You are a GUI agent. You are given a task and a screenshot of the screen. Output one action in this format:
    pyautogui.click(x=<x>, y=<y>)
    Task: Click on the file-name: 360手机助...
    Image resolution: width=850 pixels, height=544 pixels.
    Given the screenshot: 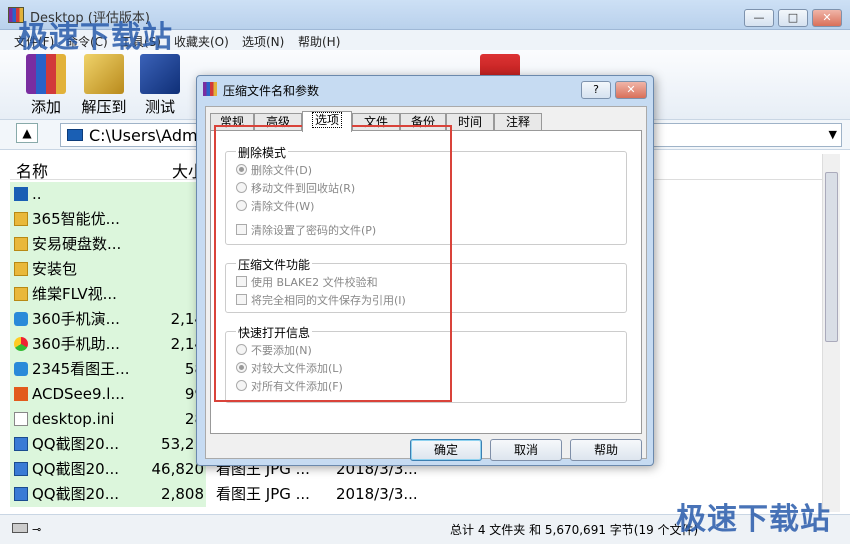 What is the action you would take?
    pyautogui.click(x=70, y=344)
    